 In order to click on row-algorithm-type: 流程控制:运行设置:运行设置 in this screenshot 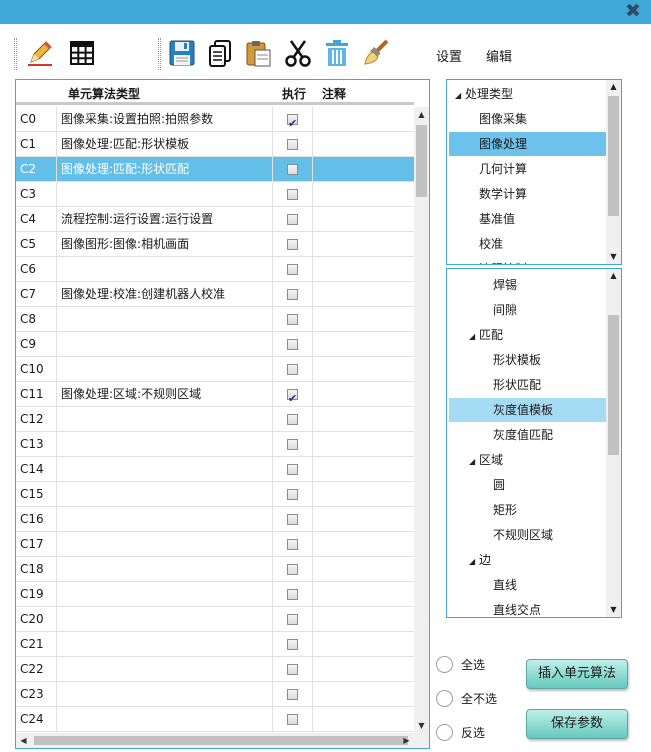, I will do `click(164, 219)`.